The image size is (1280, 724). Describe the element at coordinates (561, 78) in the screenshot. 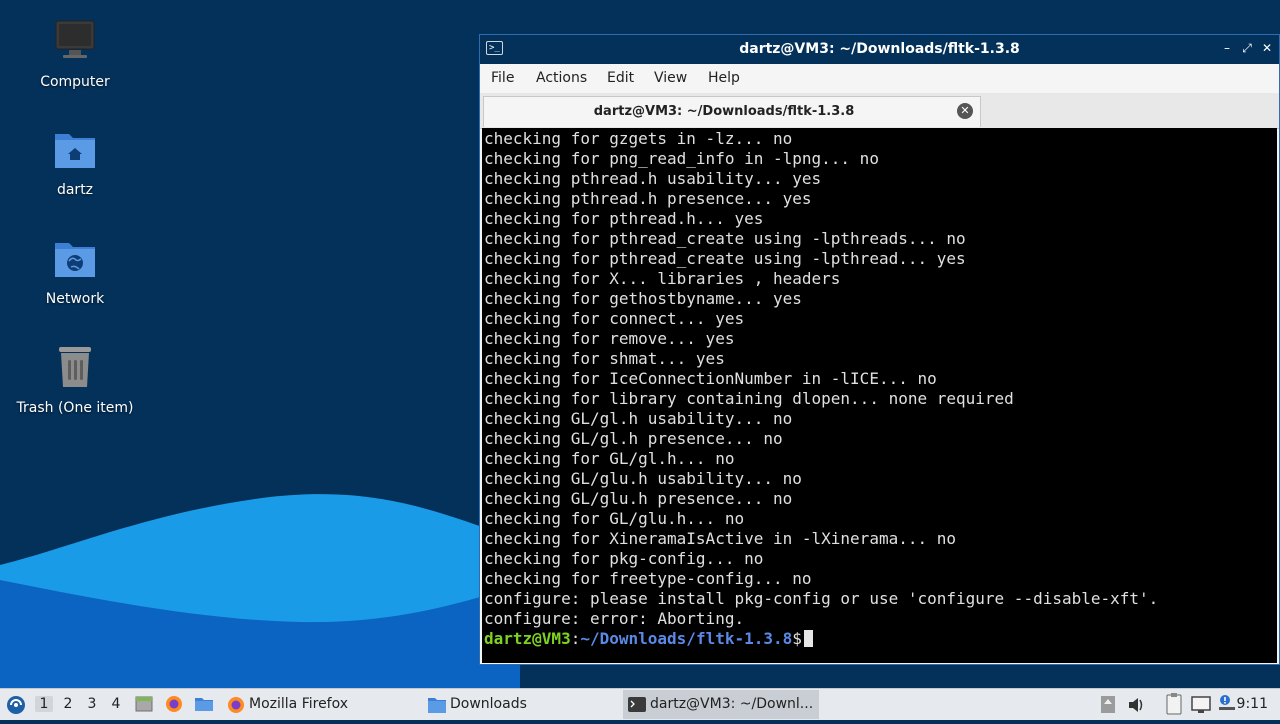

I see `menu-actions: Actions` at that location.